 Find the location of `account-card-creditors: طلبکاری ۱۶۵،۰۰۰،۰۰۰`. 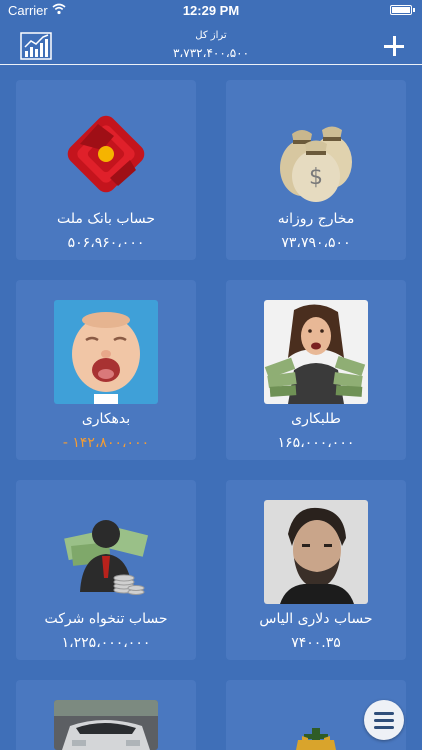

account-card-creditors: طلبکاری ۱۶۵،۰۰۰،۰۰۰ is located at coordinates (316, 370).